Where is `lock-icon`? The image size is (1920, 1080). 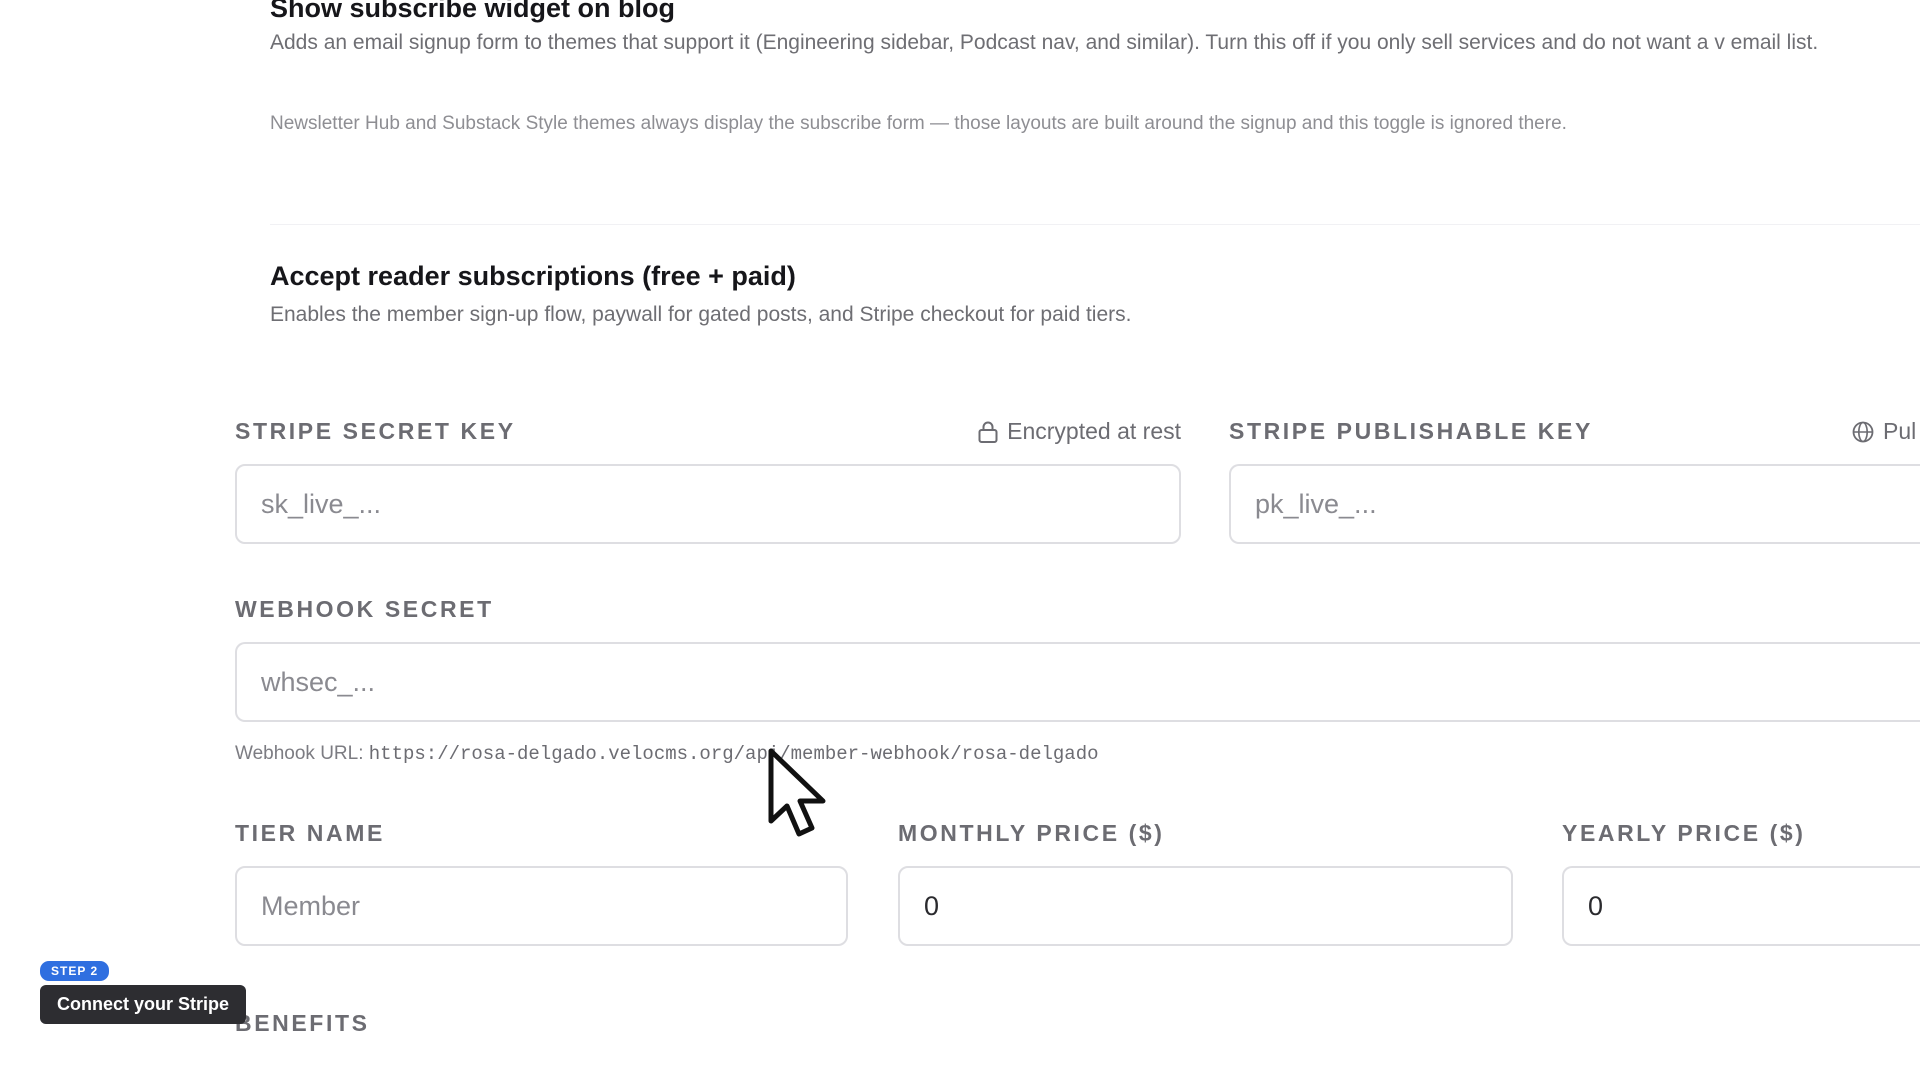 lock-icon is located at coordinates (988, 432).